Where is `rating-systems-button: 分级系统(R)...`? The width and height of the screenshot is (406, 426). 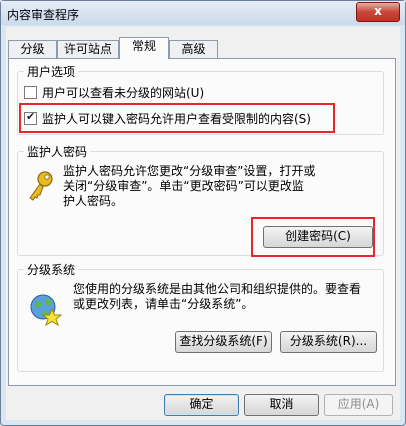 rating-systems-button: 分级系统(R)... is located at coordinates (328, 342).